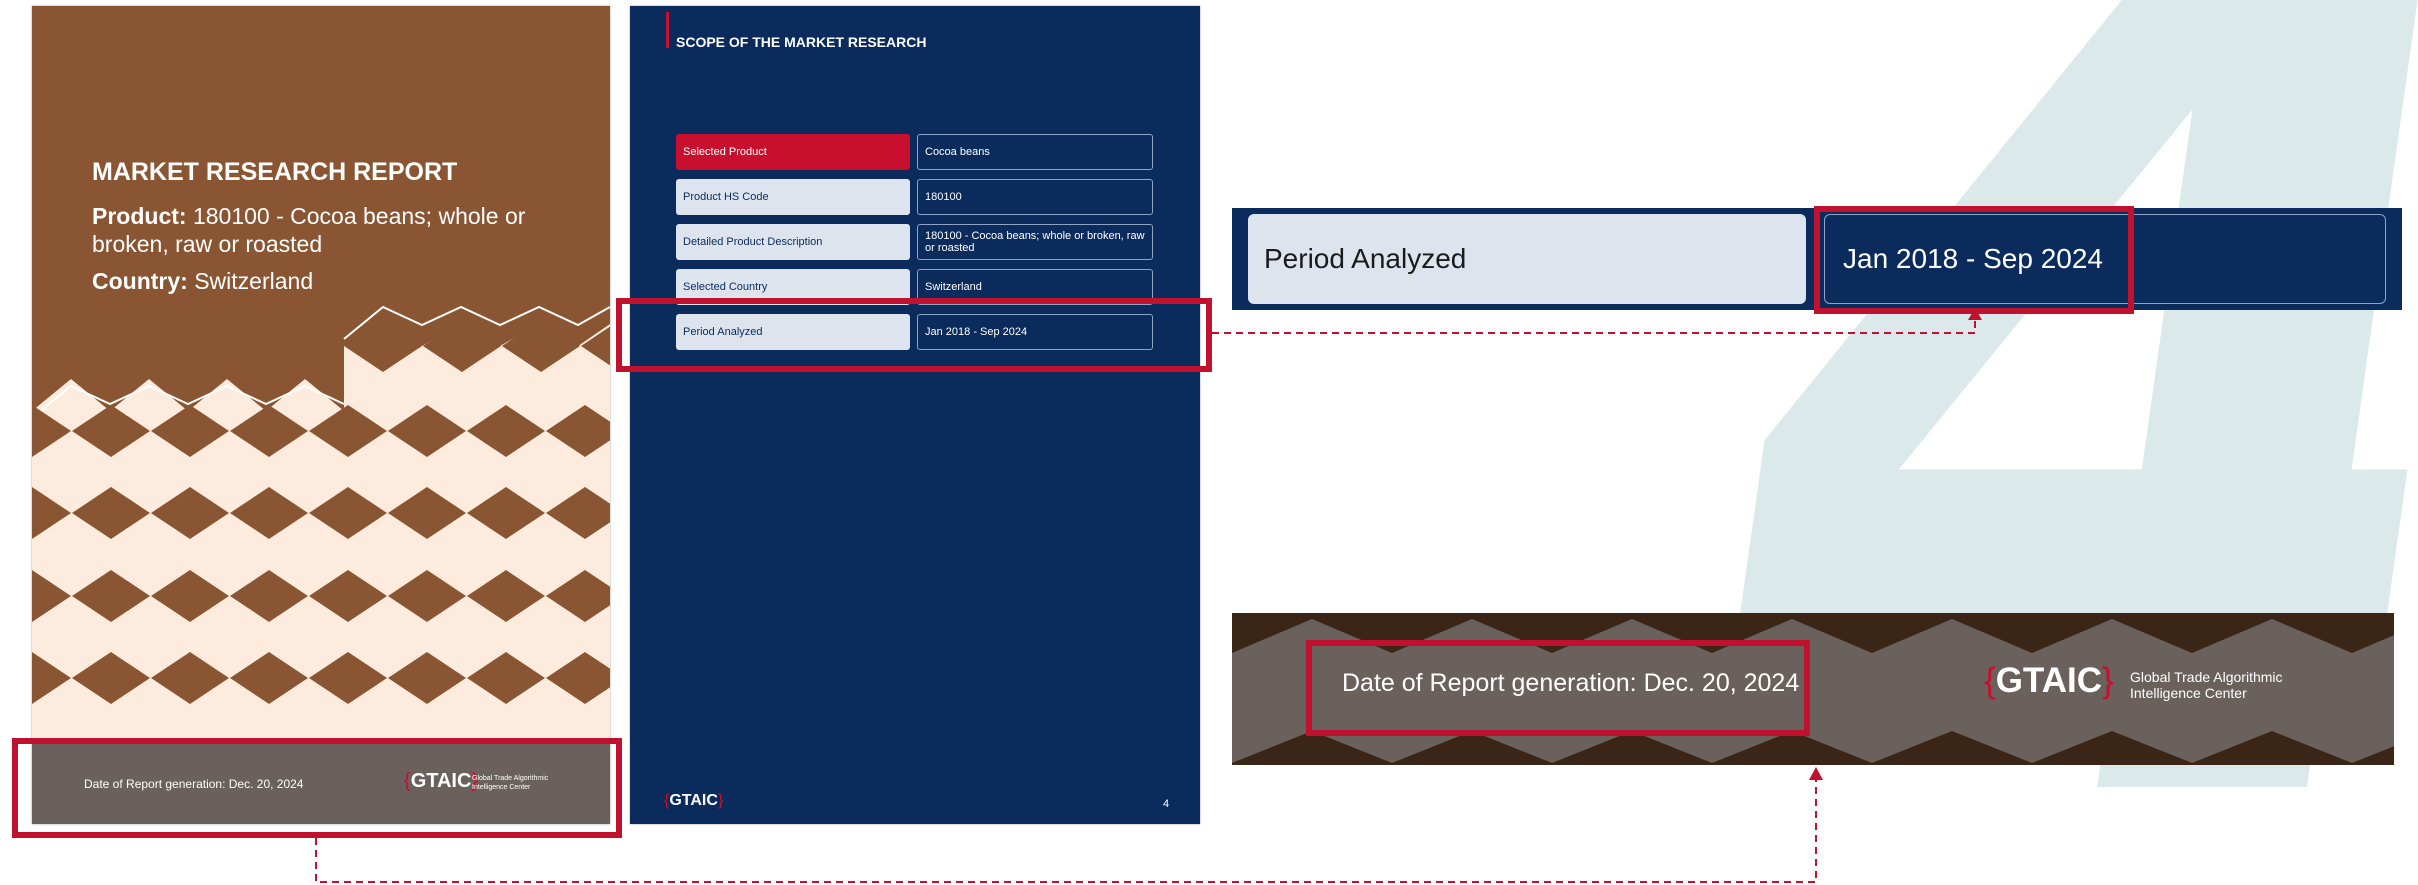  What do you see at coordinates (1594, 326) in the screenshot?
I see `connector-period` at bounding box center [1594, 326].